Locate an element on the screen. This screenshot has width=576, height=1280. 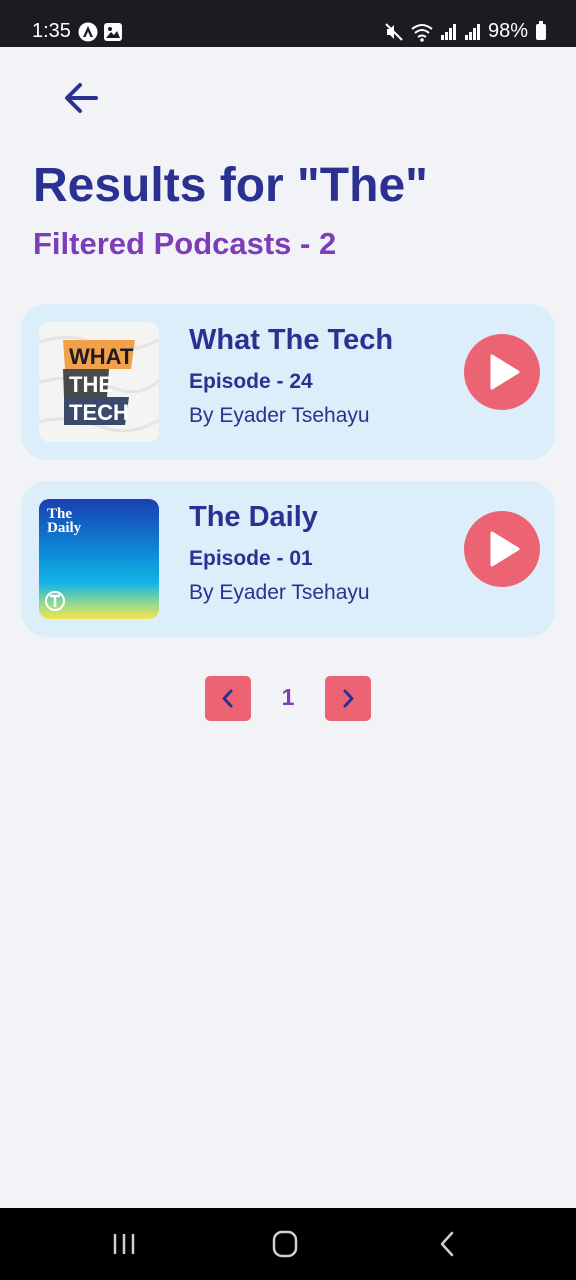
recent-apps-button is located at coordinates (124, 1244).